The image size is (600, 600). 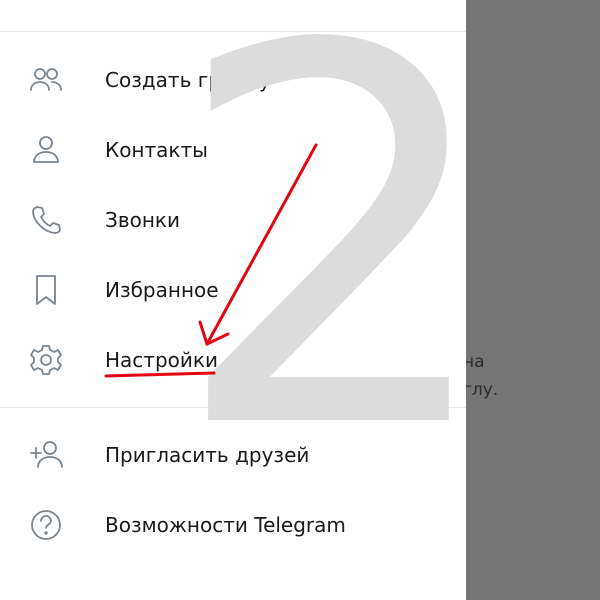 What do you see at coordinates (233, 31) in the screenshot?
I see `top-divider` at bounding box center [233, 31].